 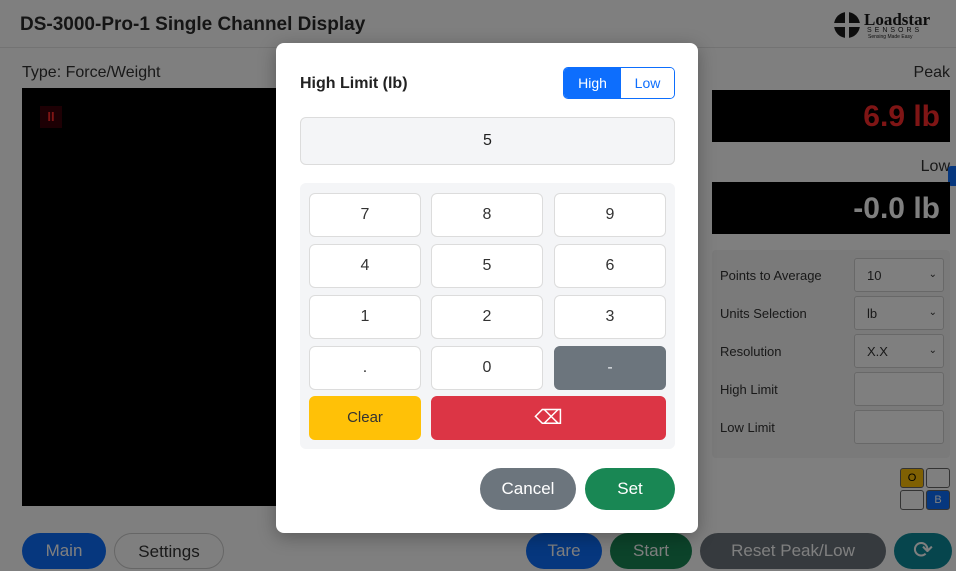 I want to click on key-6: 6, so click(x=610, y=266).